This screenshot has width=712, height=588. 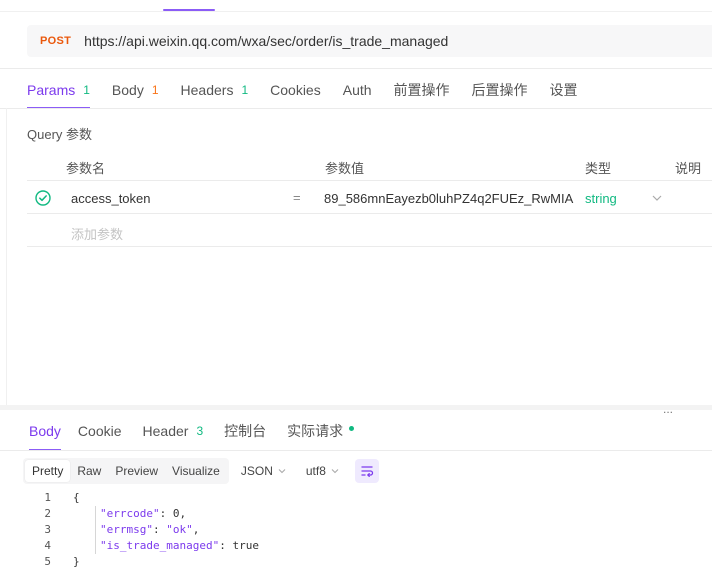 I want to click on tab-label: 控制台, so click(x=245, y=431).